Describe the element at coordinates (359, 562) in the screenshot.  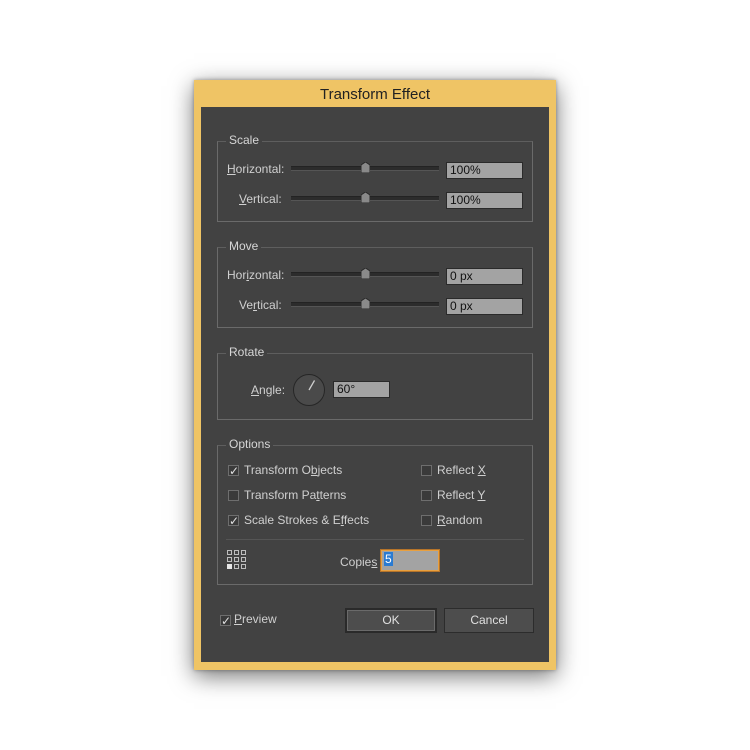
I see `copies-label: Copies` at that location.